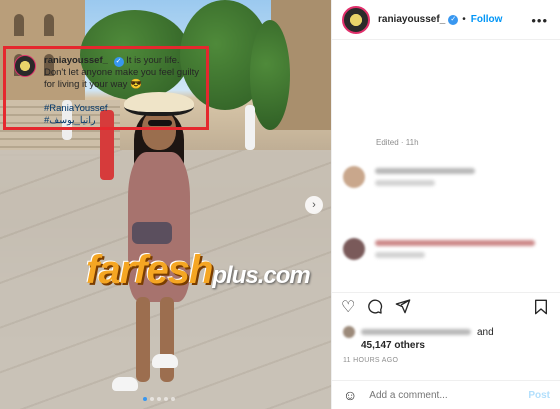  I want to click on heart-icon: ♡, so click(348, 307).